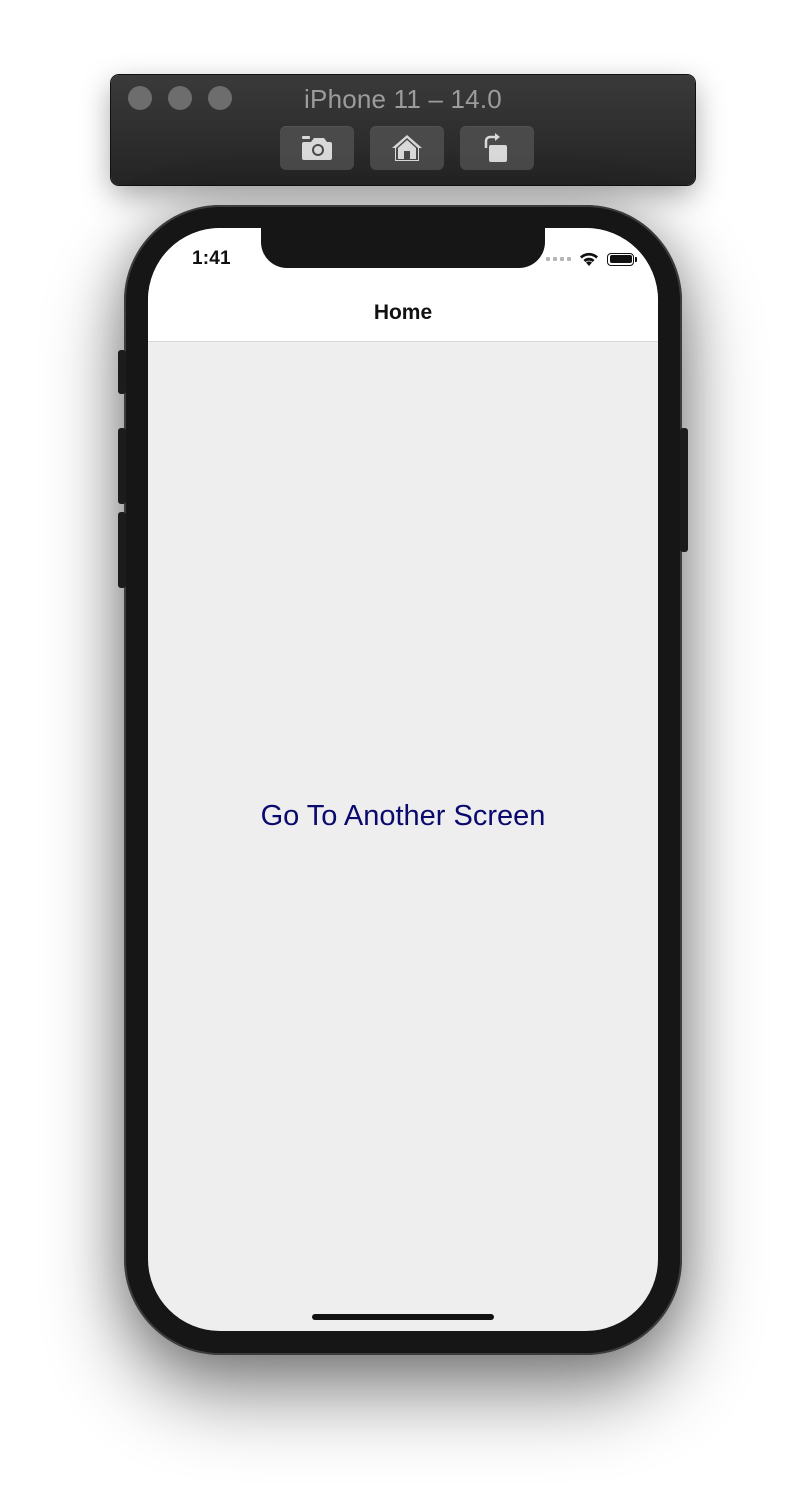 The width and height of the screenshot is (806, 1504). I want to click on mute-switch, so click(122, 372).